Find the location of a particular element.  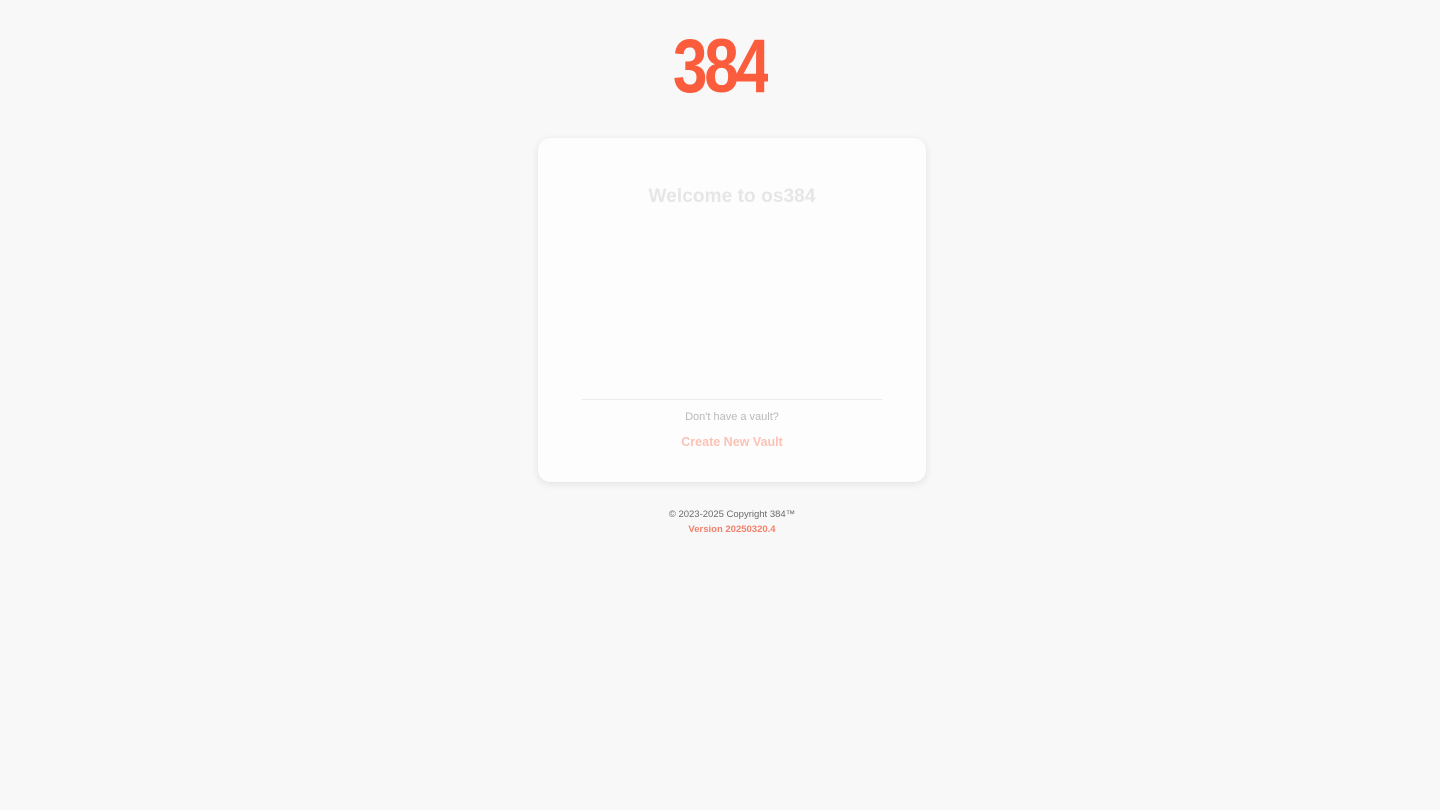

brand-logo: 384 is located at coordinates (720, 62).